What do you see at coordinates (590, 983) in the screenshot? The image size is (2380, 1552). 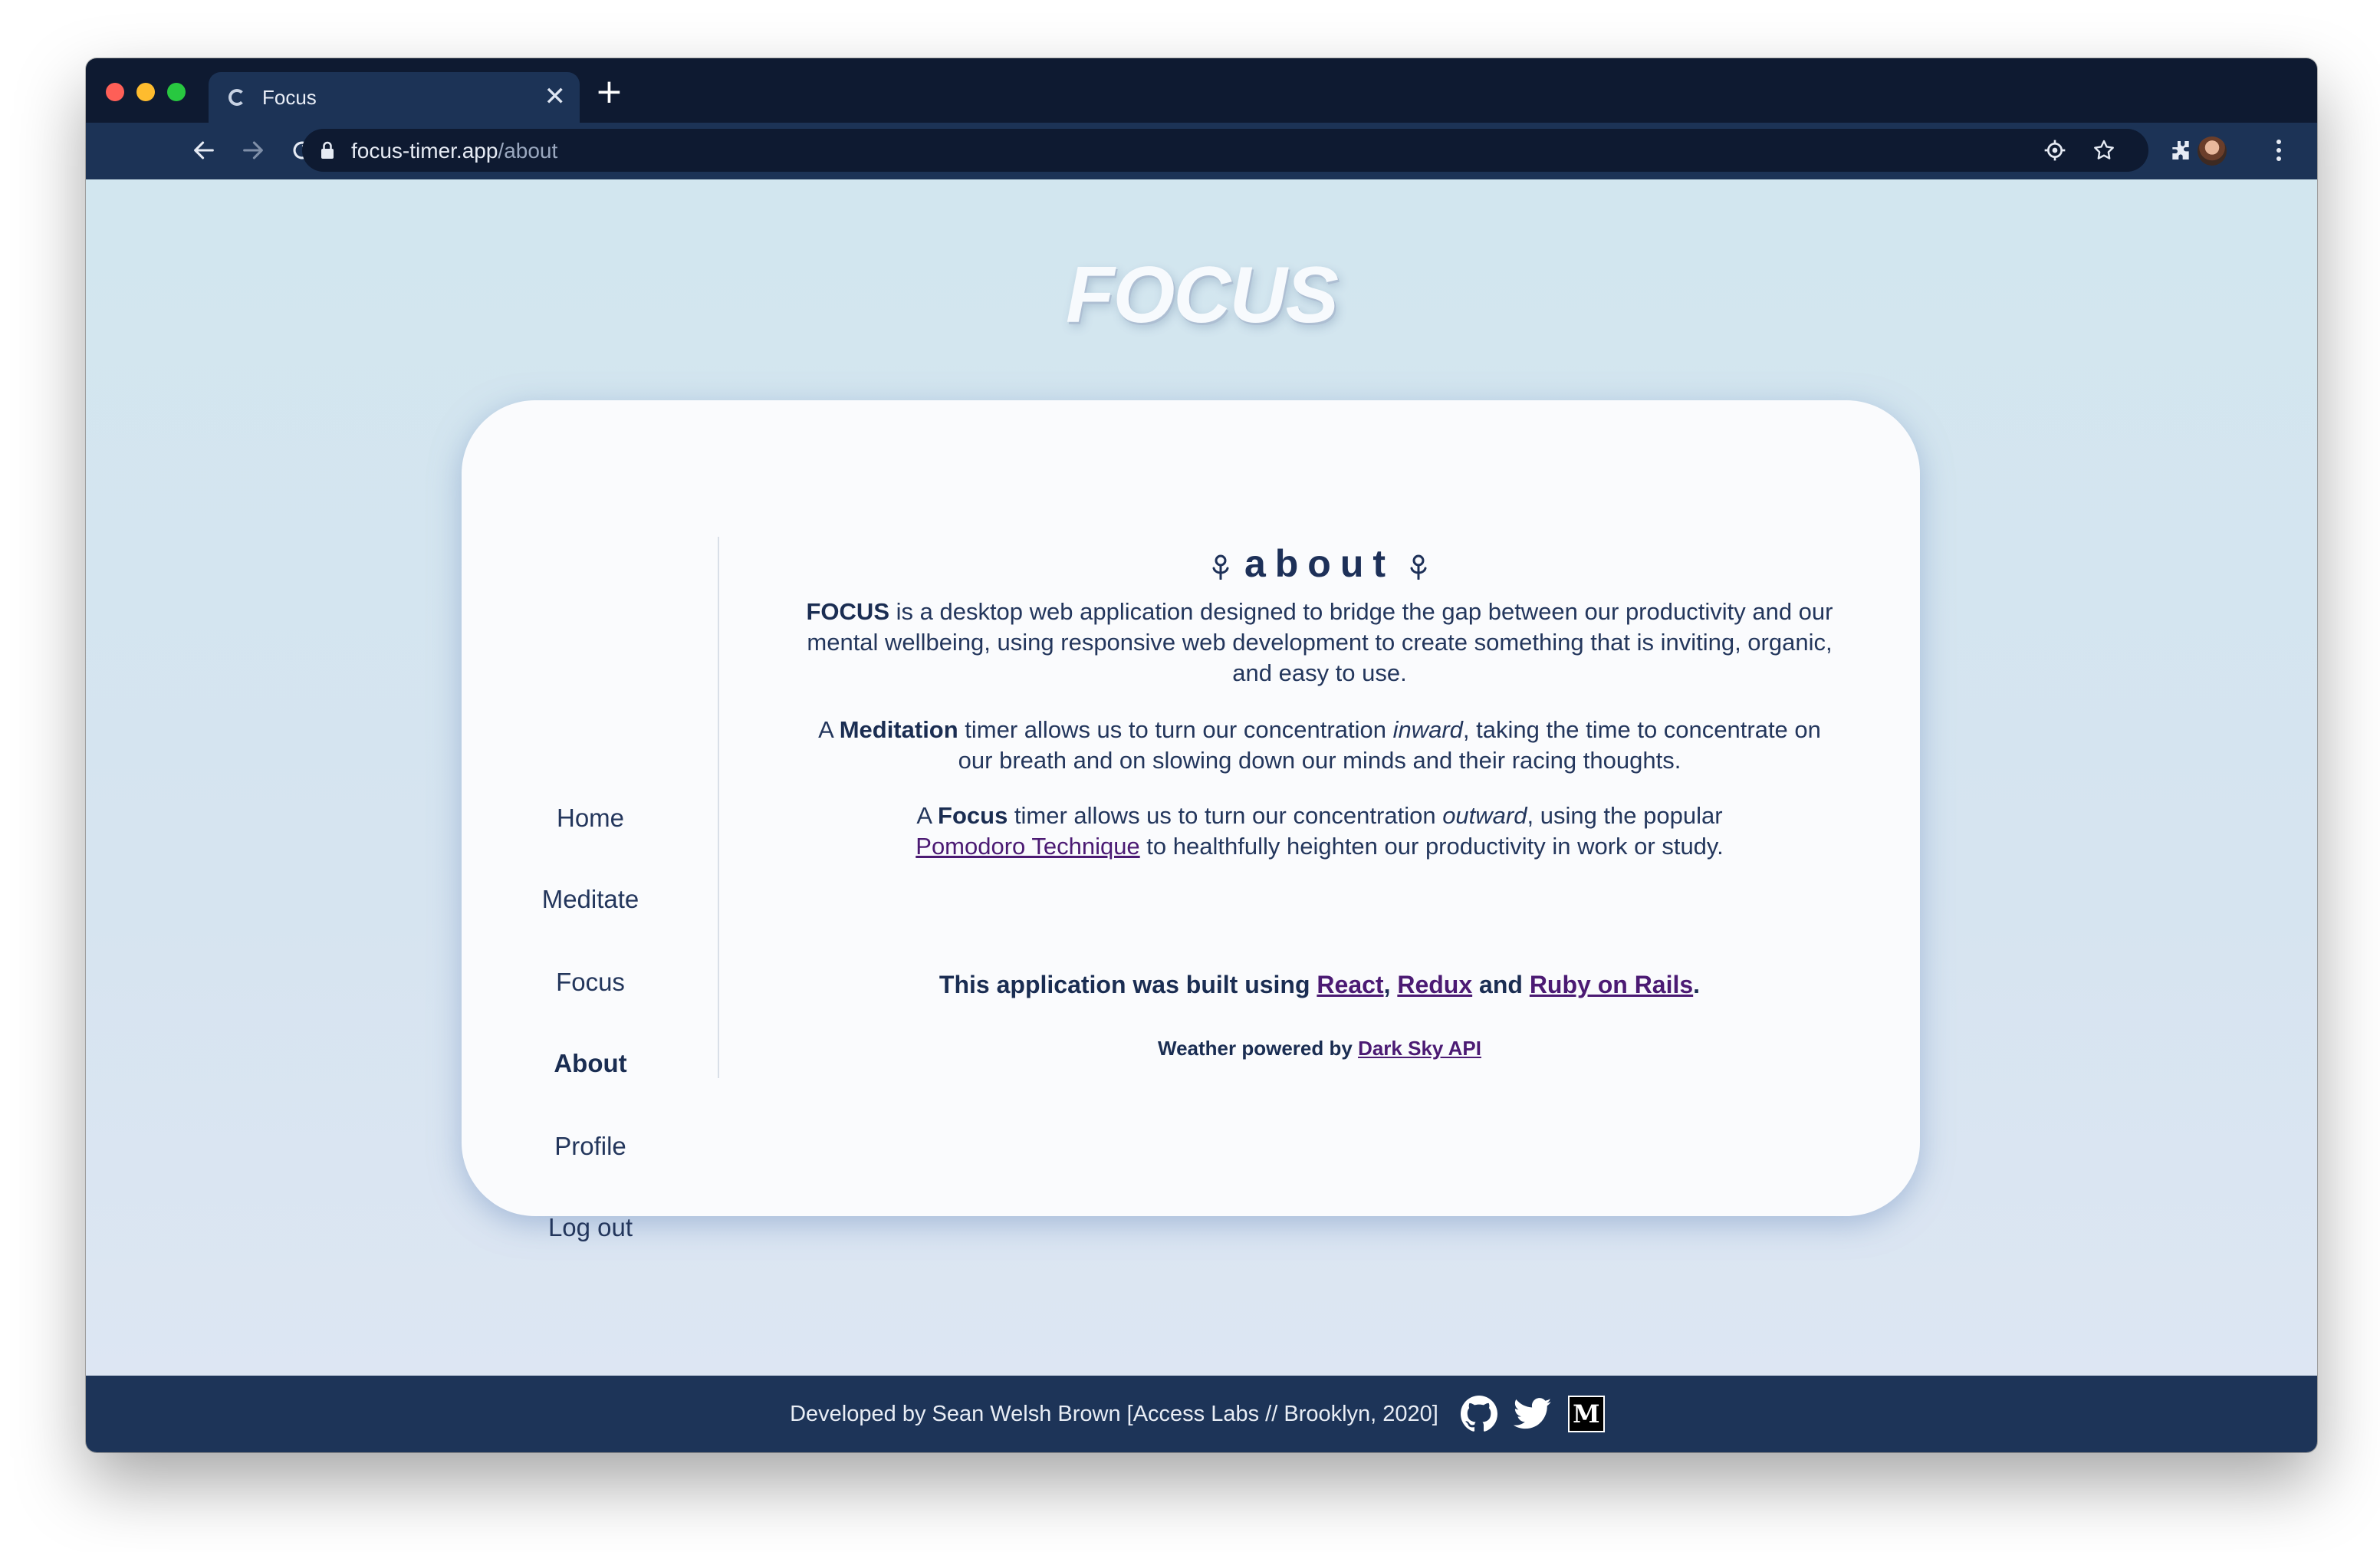 I see `nav-focus: Focus` at bounding box center [590, 983].